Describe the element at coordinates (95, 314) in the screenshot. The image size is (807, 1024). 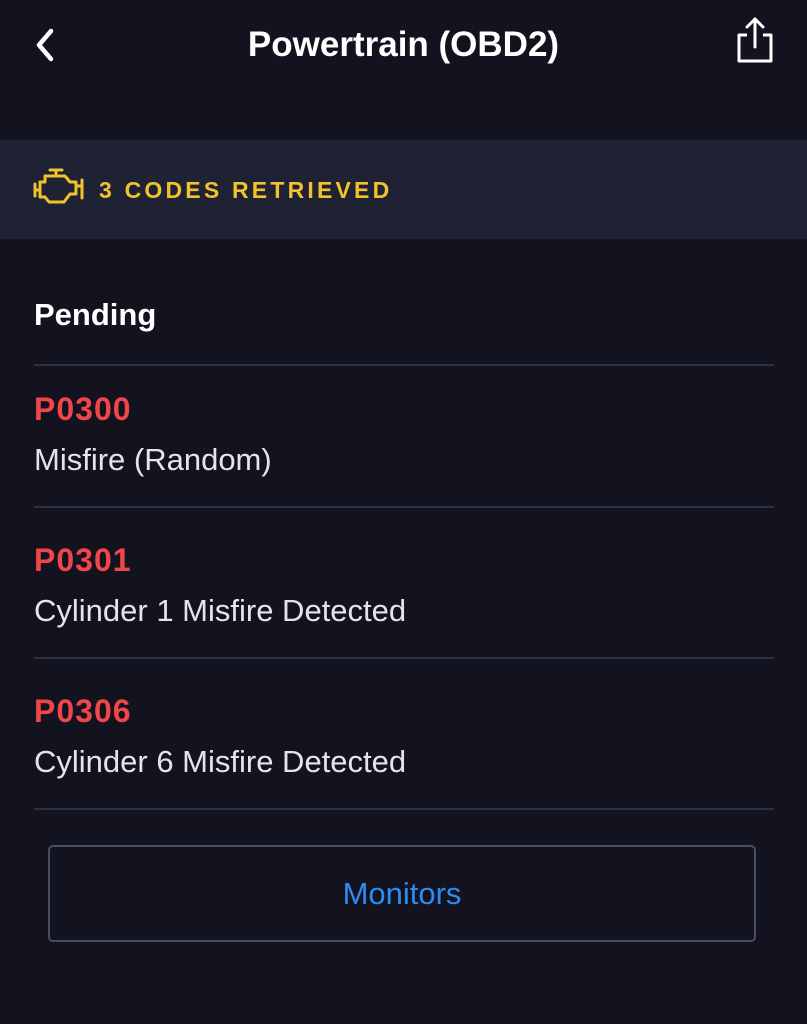
I see `section-heading-pending: Pending` at that location.